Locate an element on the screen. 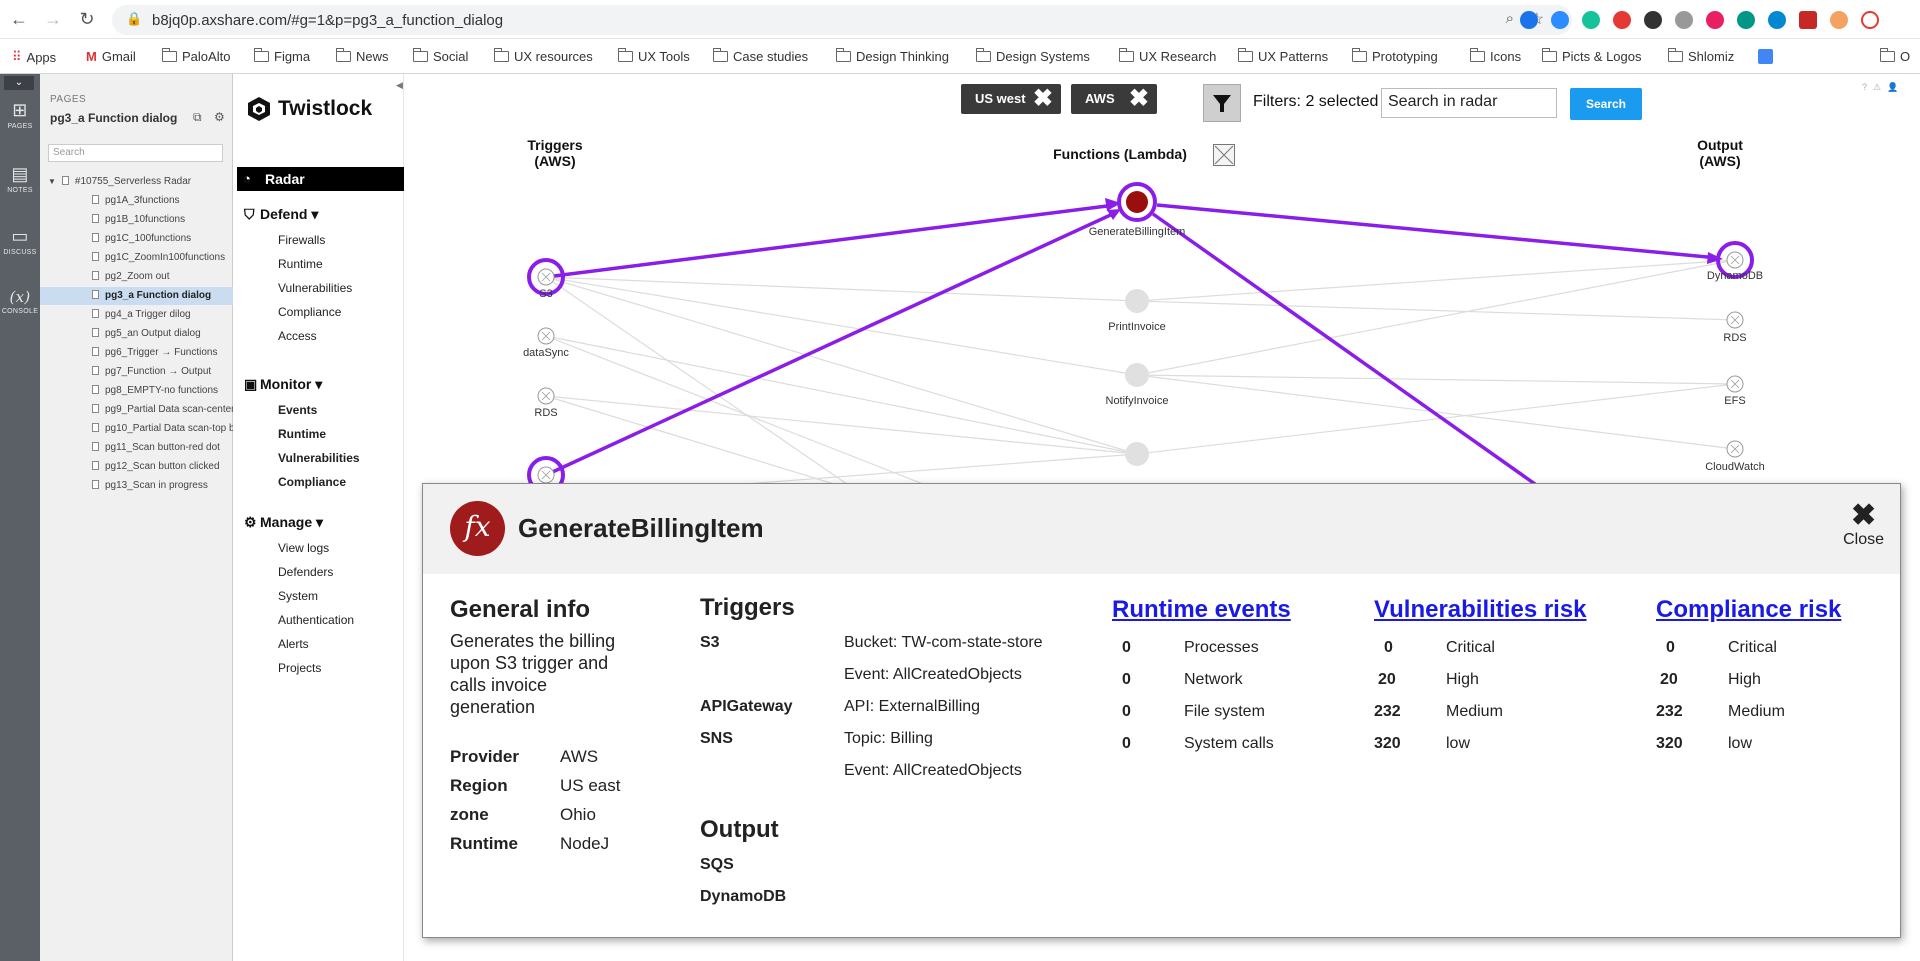 The width and height of the screenshot is (1920, 961). forward-icon: → is located at coordinates (53, 19).